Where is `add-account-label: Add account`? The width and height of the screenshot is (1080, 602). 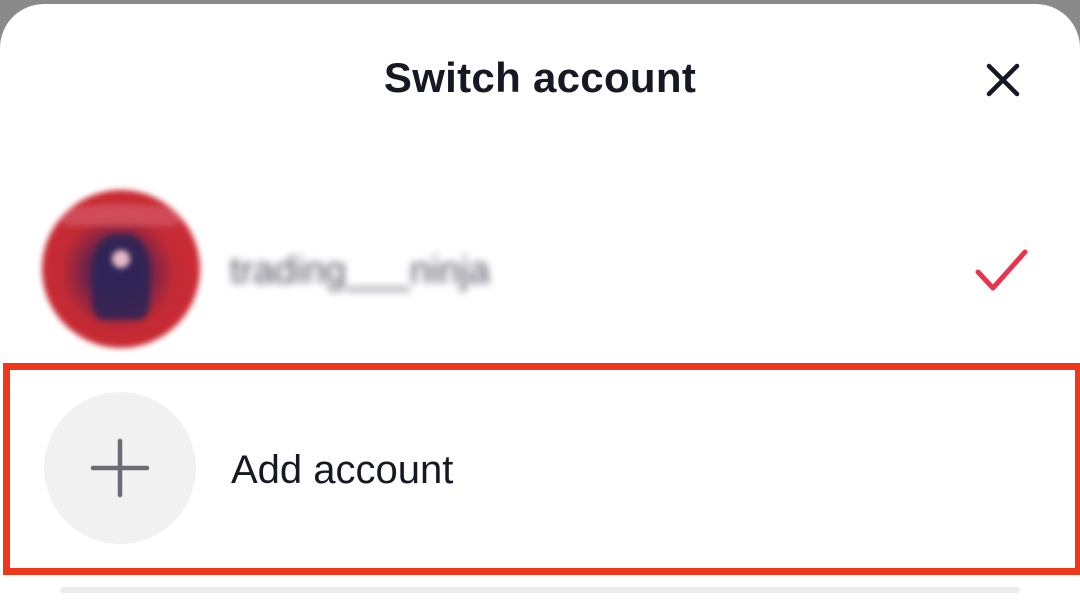
add-account-label: Add account is located at coordinates (342, 470).